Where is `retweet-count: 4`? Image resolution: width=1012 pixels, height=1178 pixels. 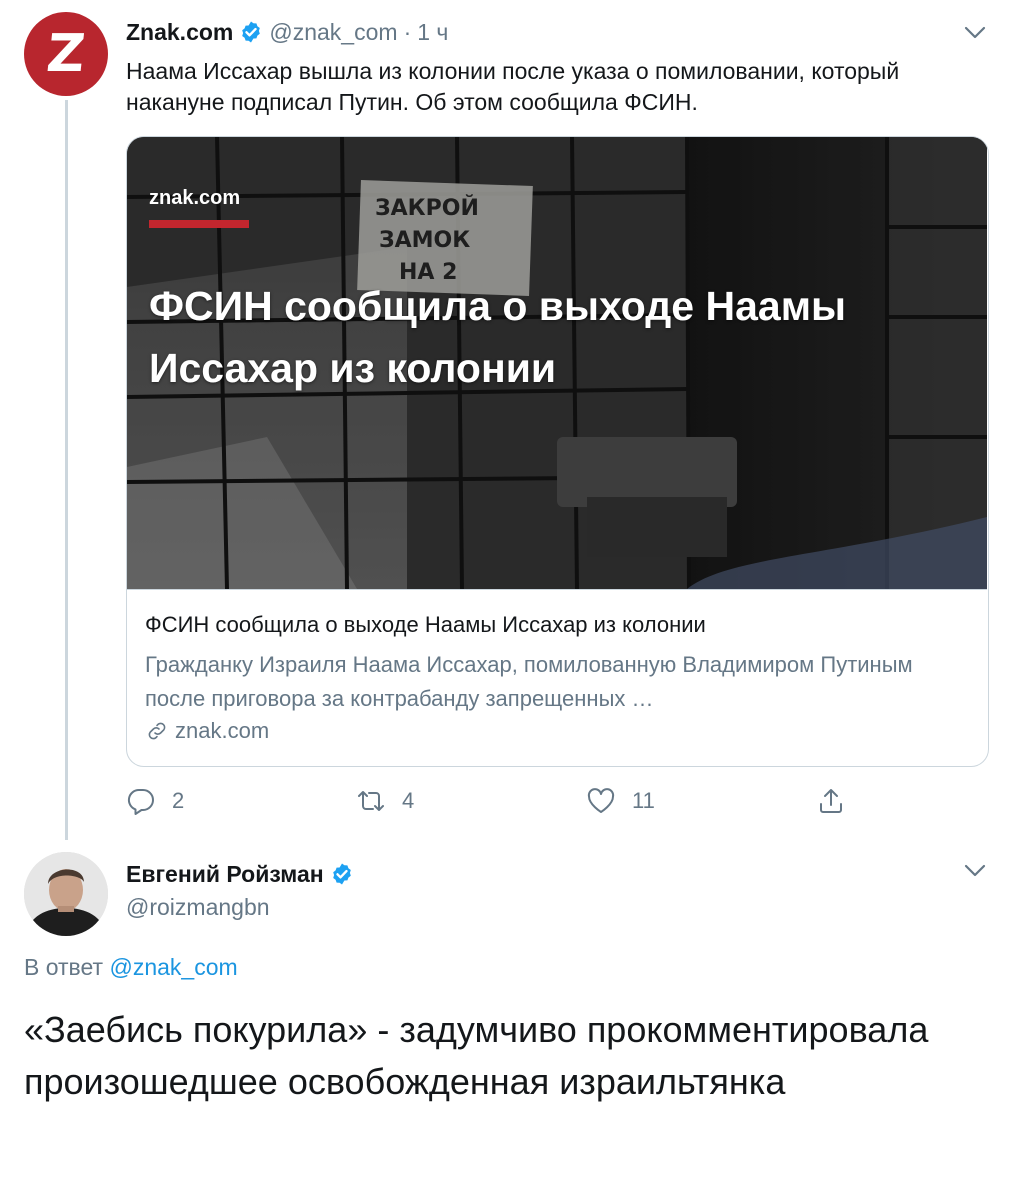 retweet-count: 4 is located at coordinates (408, 800).